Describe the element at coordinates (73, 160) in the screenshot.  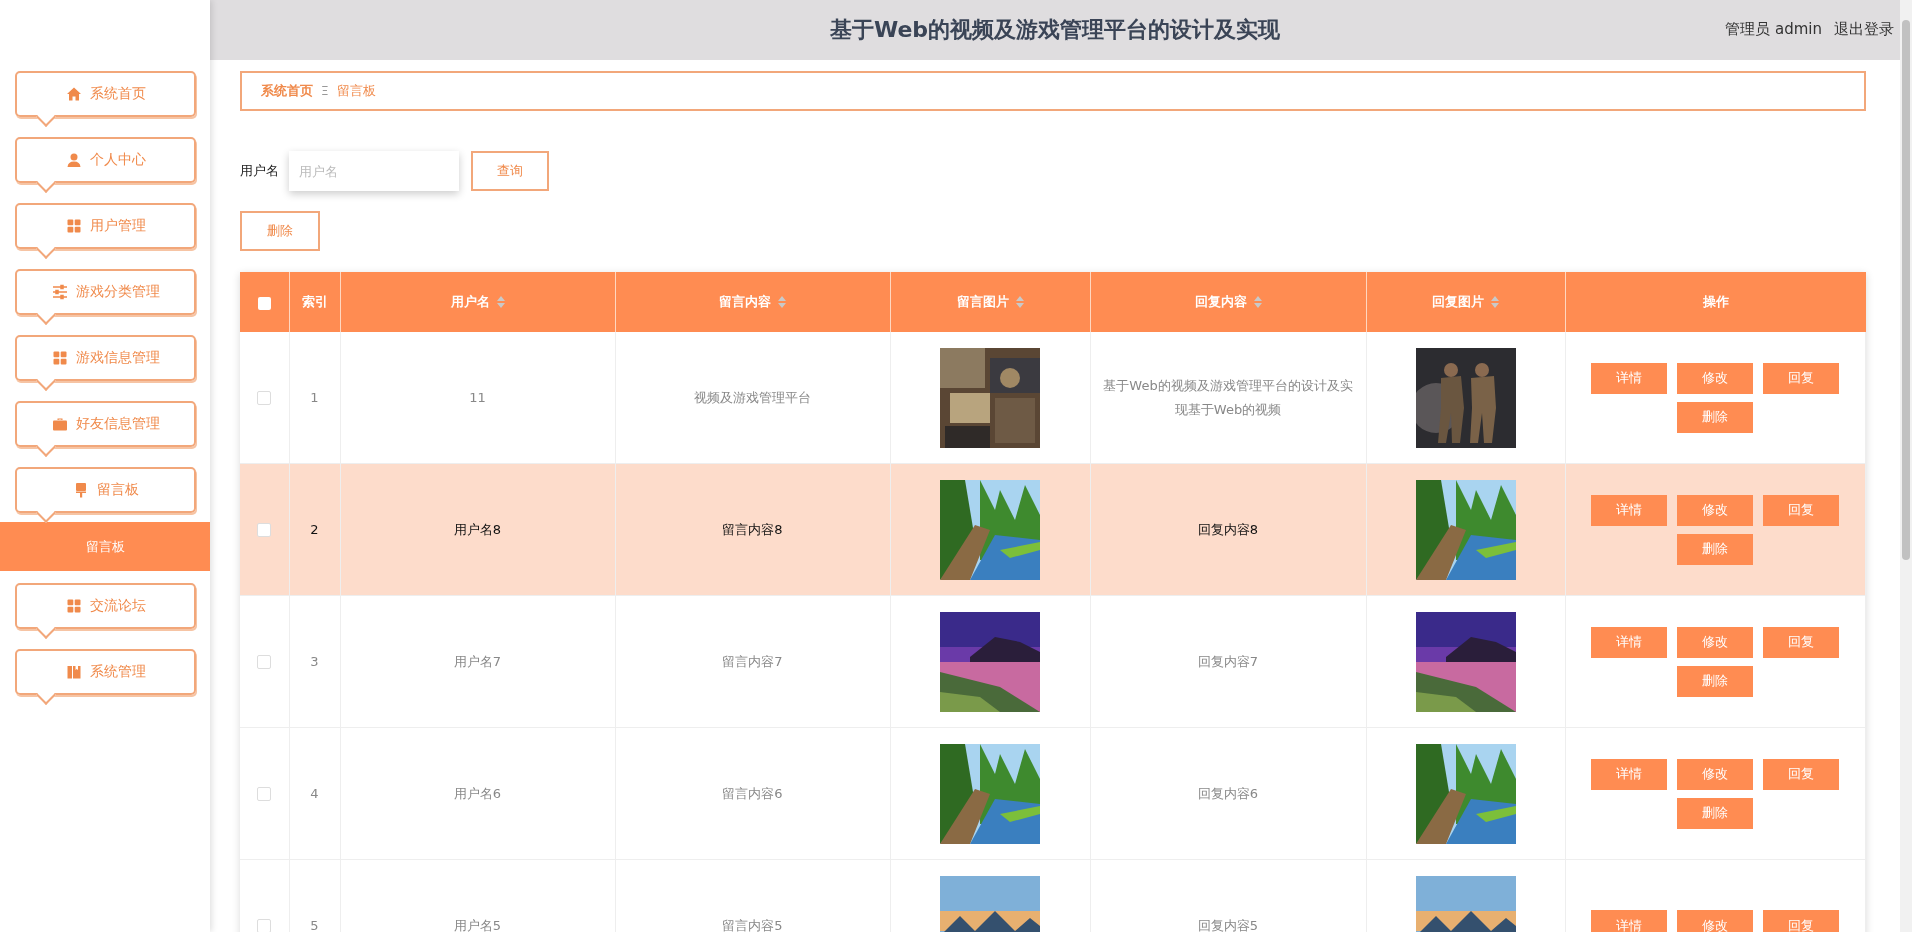
I see `user-icon` at that location.